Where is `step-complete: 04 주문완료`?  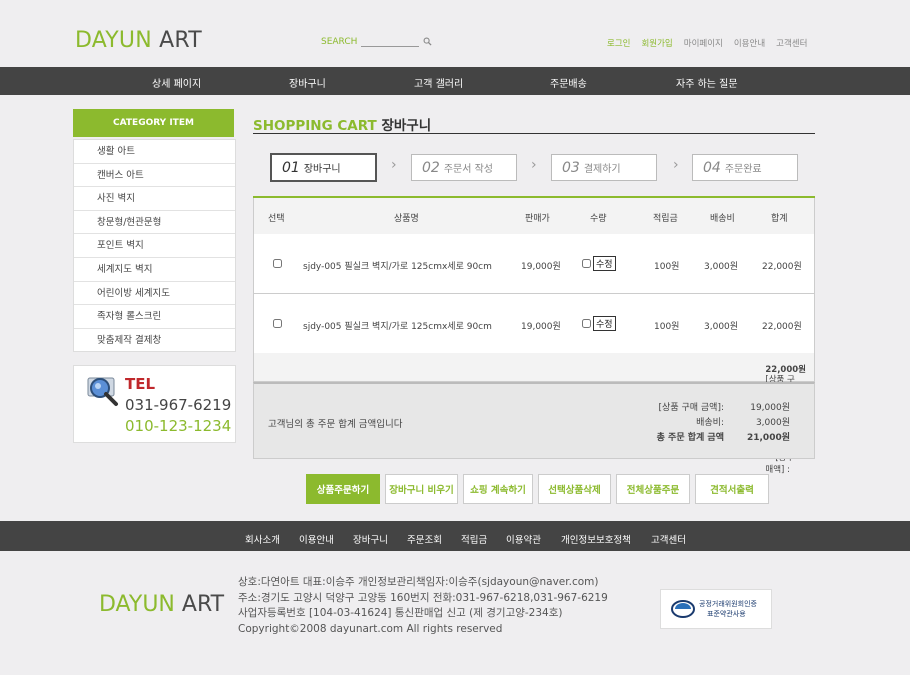
step-complete: 04 주문완료 is located at coordinates (745, 167).